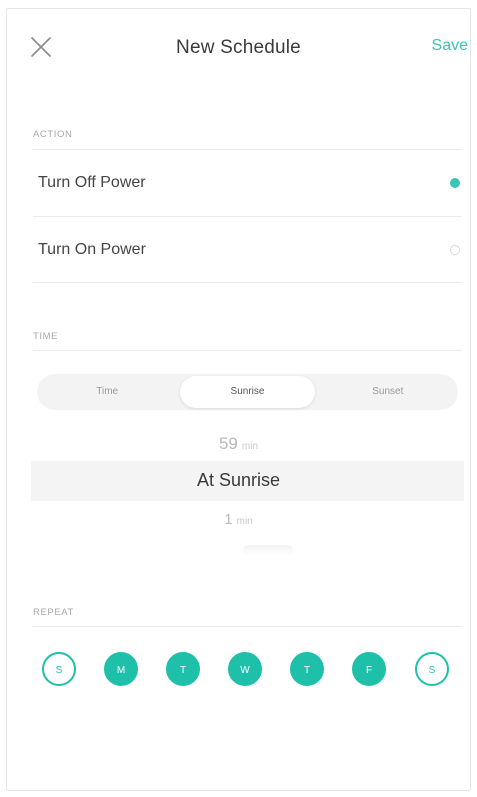 Image resolution: width=477 pixels, height=797 pixels. I want to click on action-option-turn-off: Turn Off Power, so click(247, 183).